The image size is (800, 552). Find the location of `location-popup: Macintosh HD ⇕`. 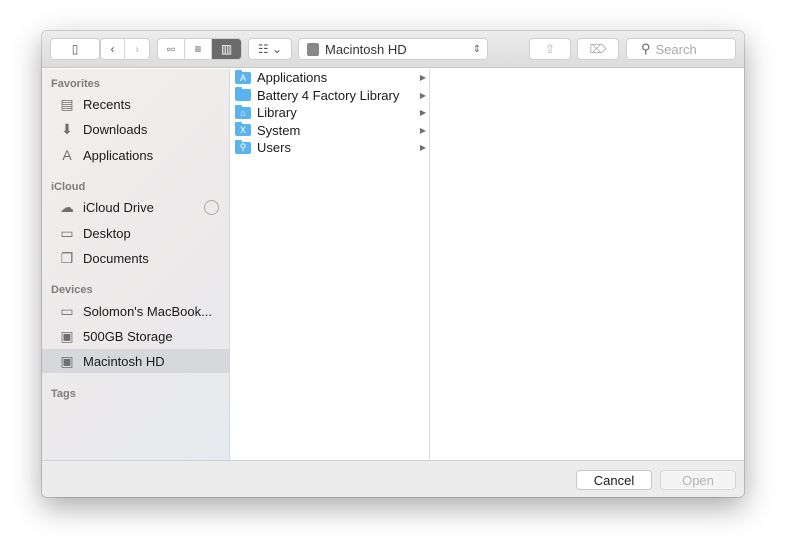

location-popup: Macintosh HD ⇕ is located at coordinates (393, 49).